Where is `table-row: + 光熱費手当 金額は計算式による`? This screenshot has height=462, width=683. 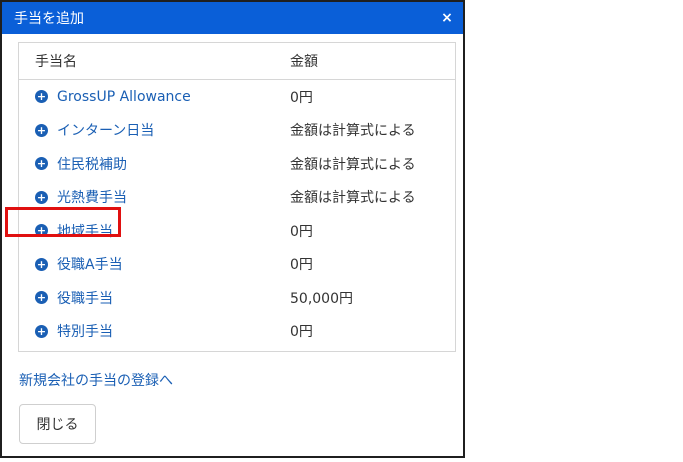
table-row: + 光熱費手当 金額は計算式による is located at coordinates (237, 198).